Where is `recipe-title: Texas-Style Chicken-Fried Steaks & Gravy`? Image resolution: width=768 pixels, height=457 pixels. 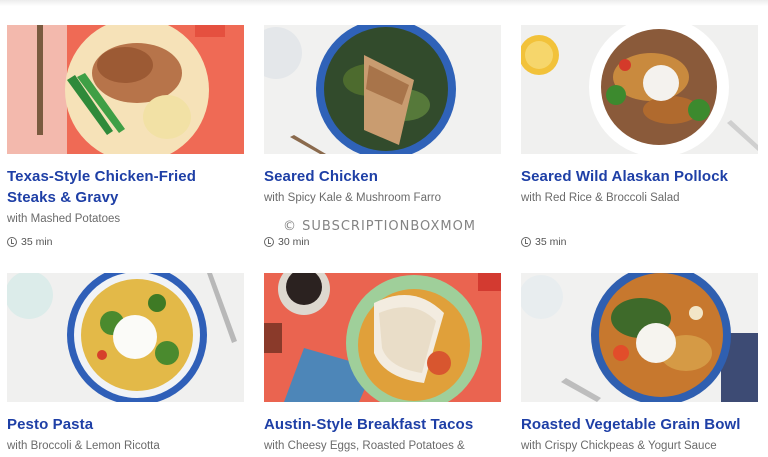
recipe-title: Texas-Style Chicken-Fried Steaks & Gravy is located at coordinates (125, 187).